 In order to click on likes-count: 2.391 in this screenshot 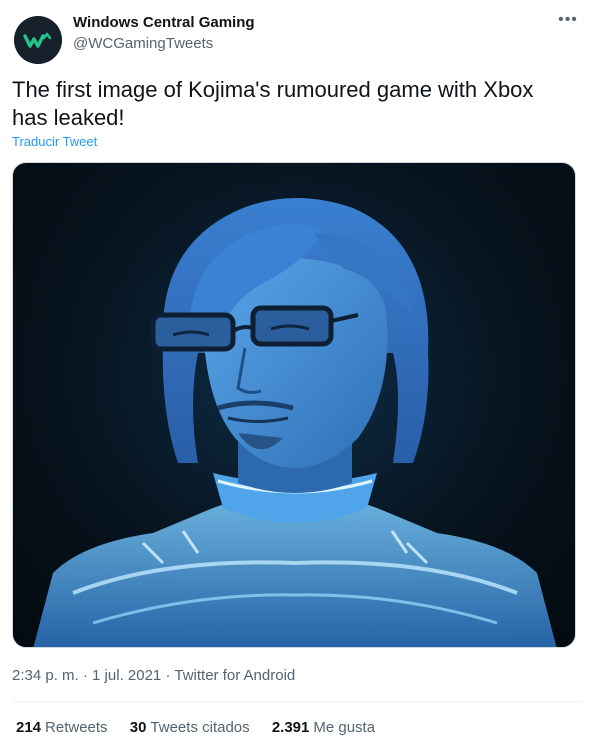, I will do `click(290, 727)`.